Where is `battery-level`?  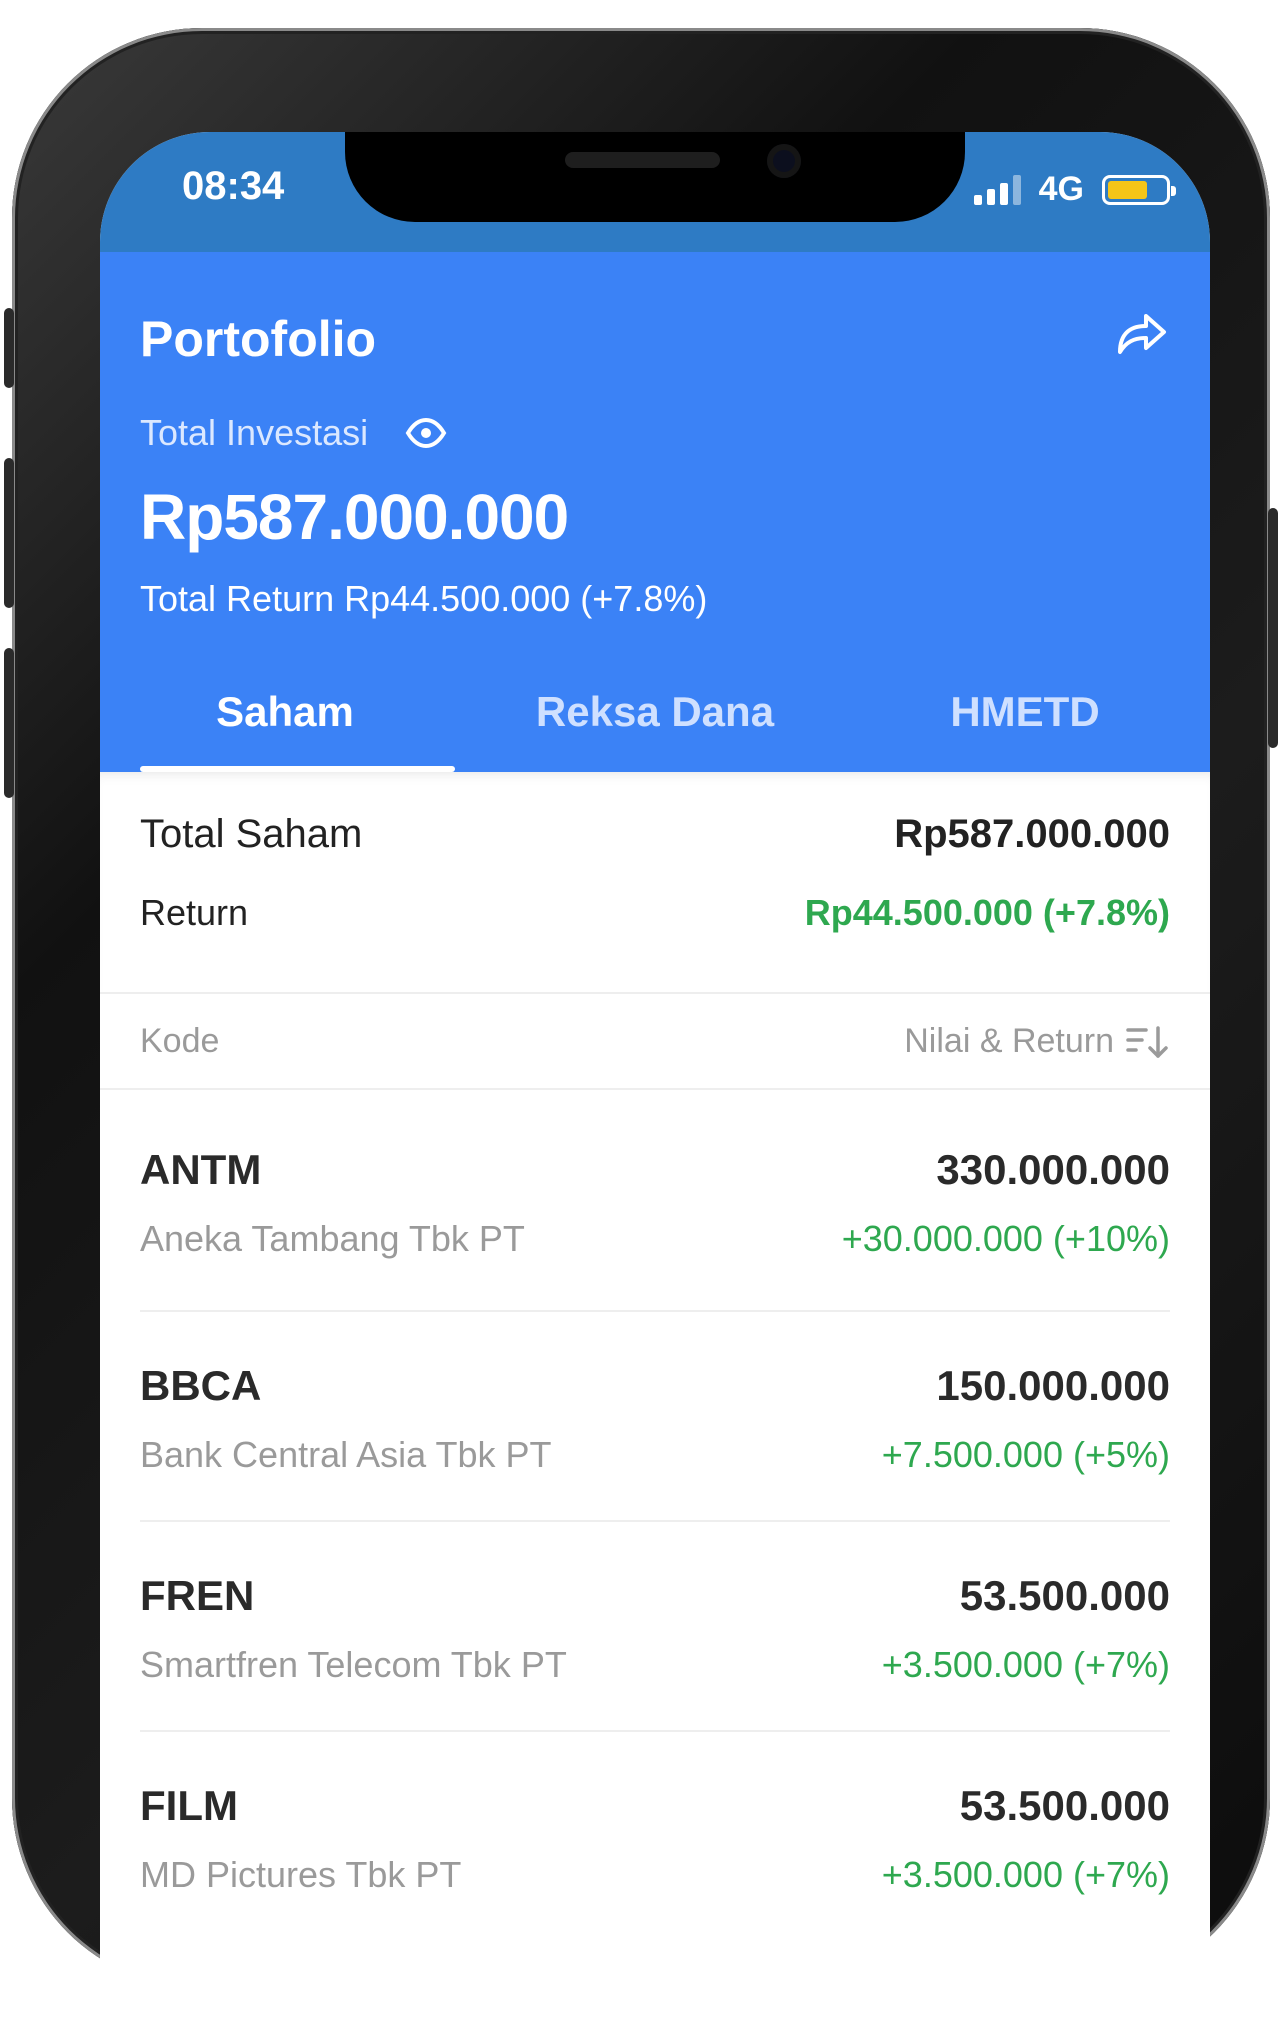
battery-level is located at coordinates (1128, 189).